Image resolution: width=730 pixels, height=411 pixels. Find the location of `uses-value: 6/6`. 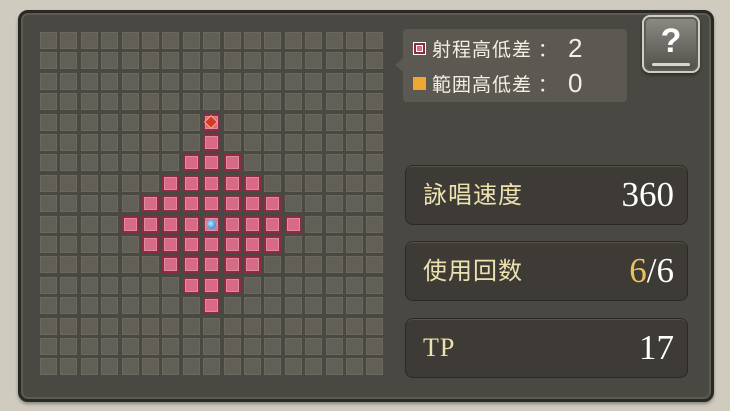

uses-value: 6/6 is located at coordinates (651, 271).